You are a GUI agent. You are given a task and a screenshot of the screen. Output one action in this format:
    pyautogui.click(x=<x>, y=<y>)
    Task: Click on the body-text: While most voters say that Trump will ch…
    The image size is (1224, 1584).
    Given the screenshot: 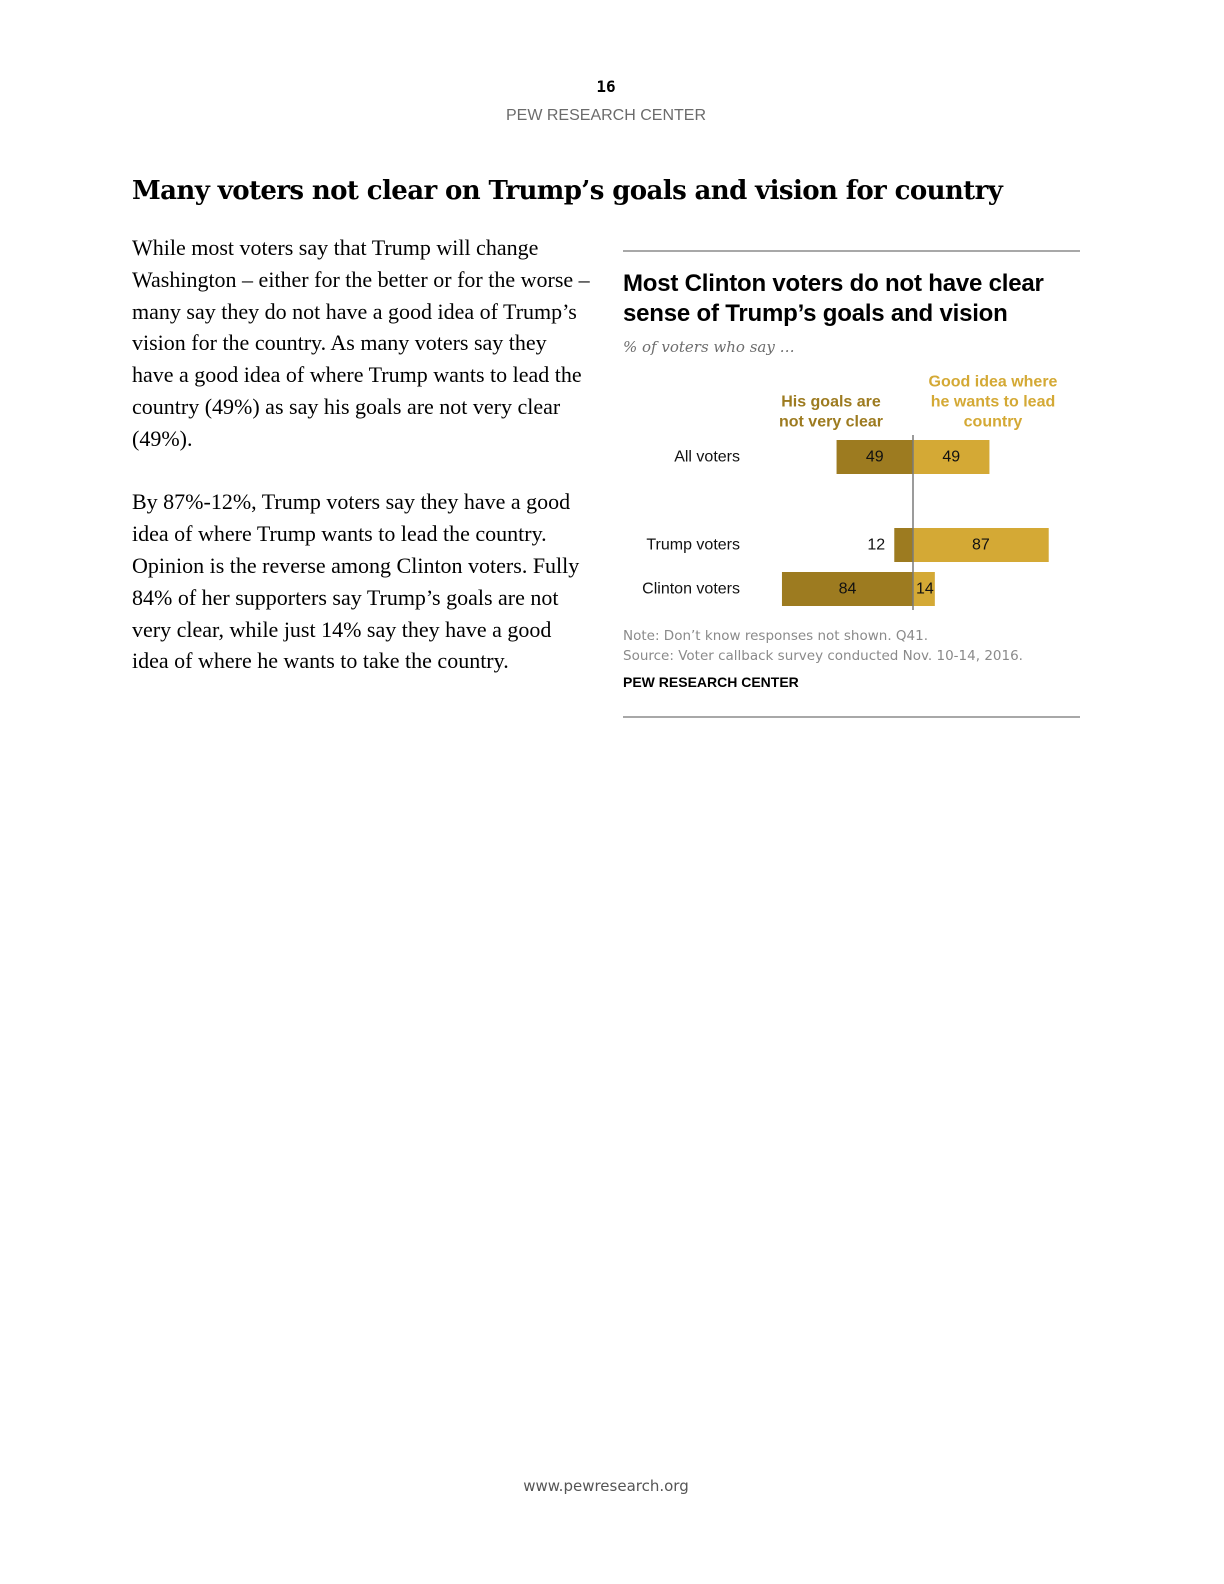 What is the action you would take?
    pyautogui.click(x=362, y=470)
    